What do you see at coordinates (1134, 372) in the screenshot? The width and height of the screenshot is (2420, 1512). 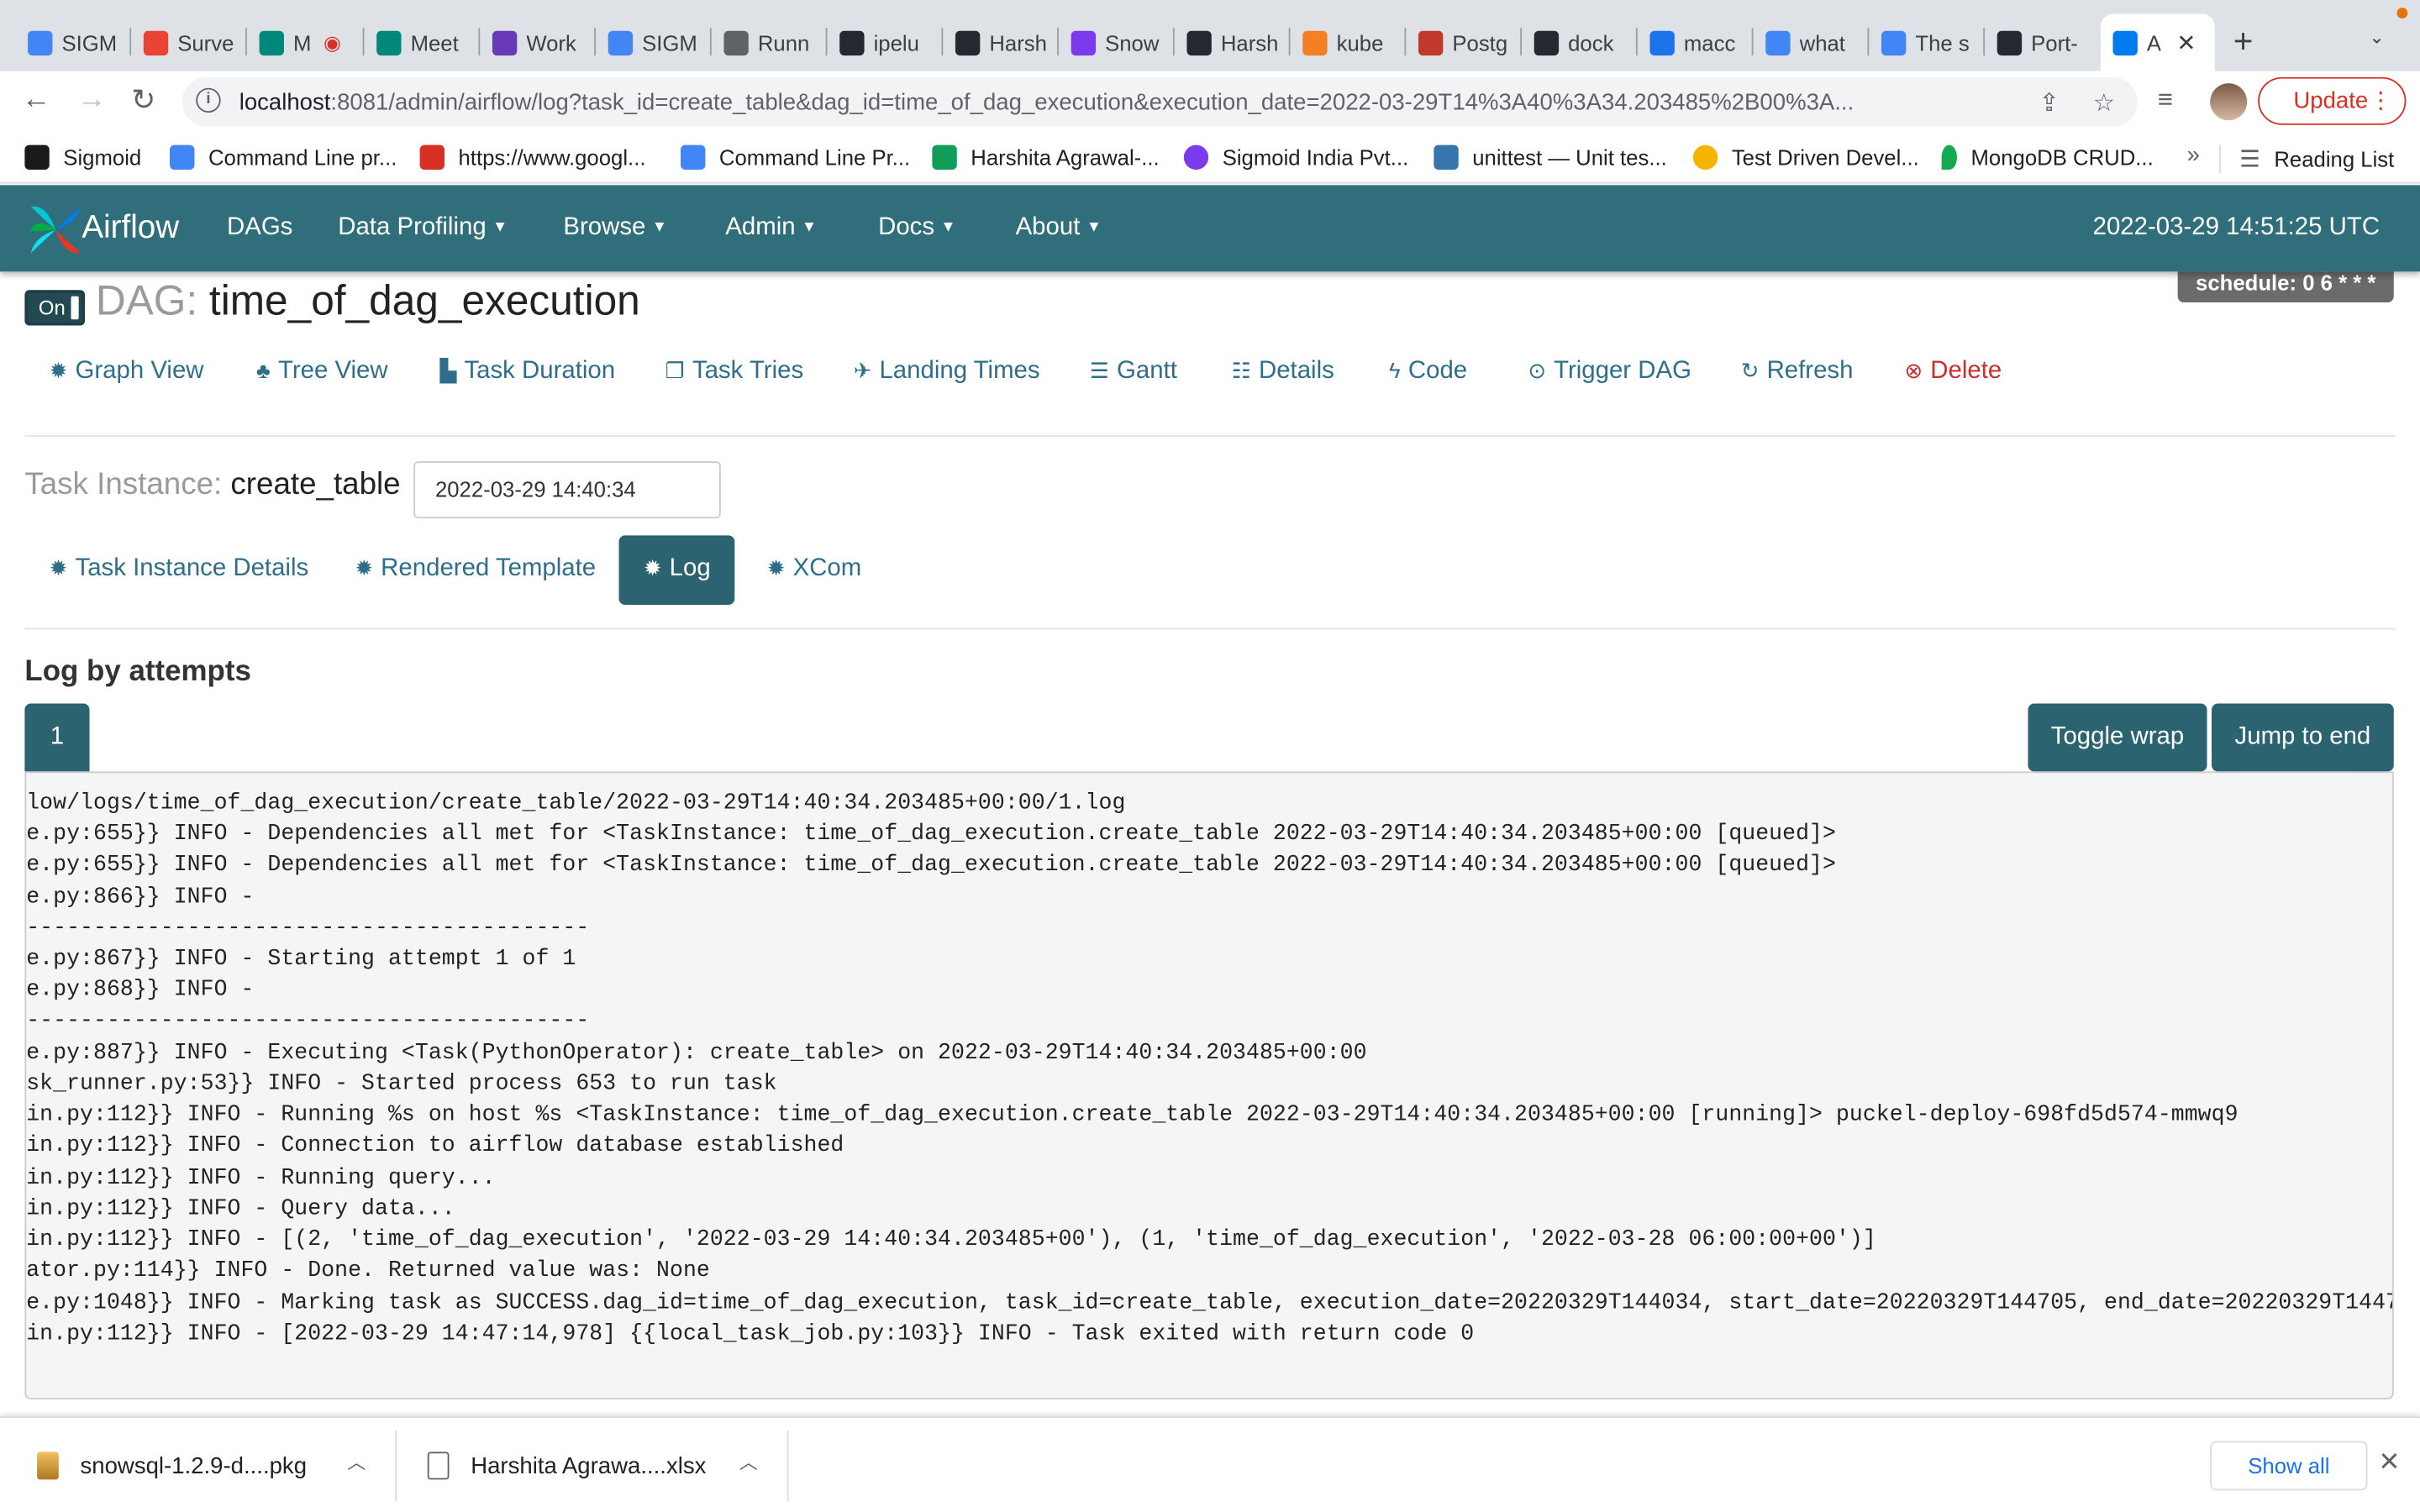 I see `gantt-link: ☰ Gantt` at bounding box center [1134, 372].